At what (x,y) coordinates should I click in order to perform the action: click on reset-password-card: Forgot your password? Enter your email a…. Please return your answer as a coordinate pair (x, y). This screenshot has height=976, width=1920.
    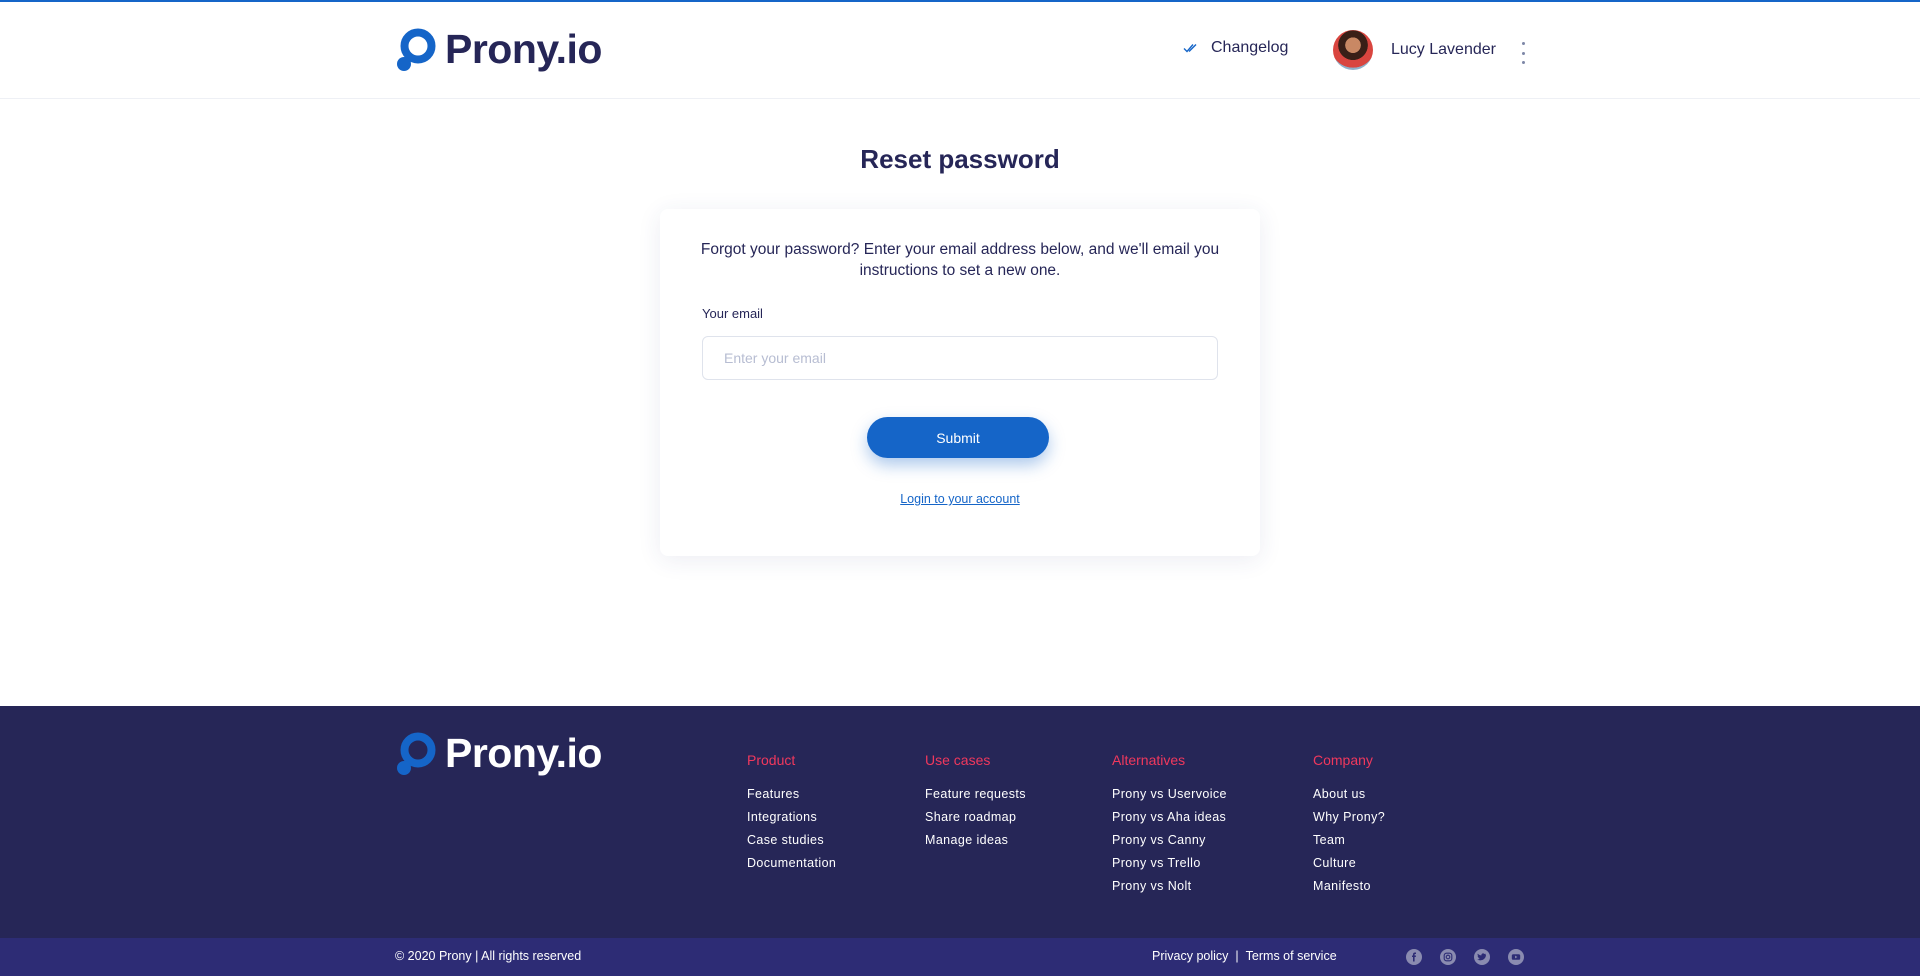
    Looking at the image, I should click on (960, 382).